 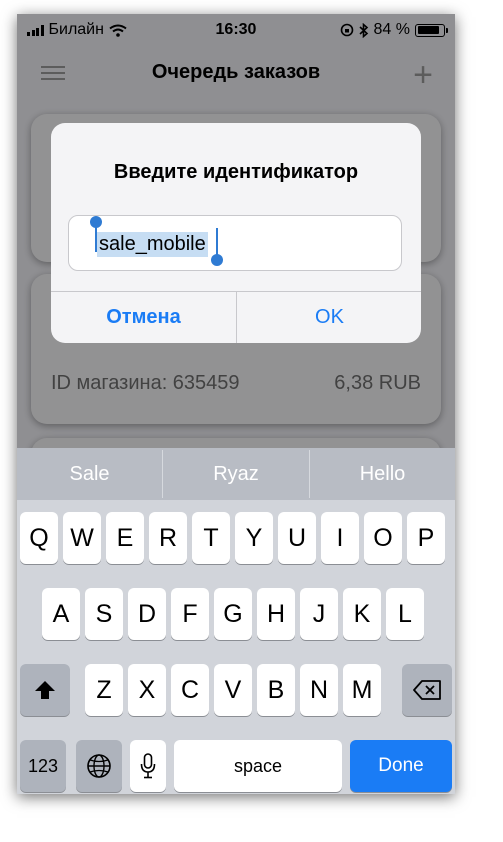 I want to click on key-w: W, so click(x=82, y=538).